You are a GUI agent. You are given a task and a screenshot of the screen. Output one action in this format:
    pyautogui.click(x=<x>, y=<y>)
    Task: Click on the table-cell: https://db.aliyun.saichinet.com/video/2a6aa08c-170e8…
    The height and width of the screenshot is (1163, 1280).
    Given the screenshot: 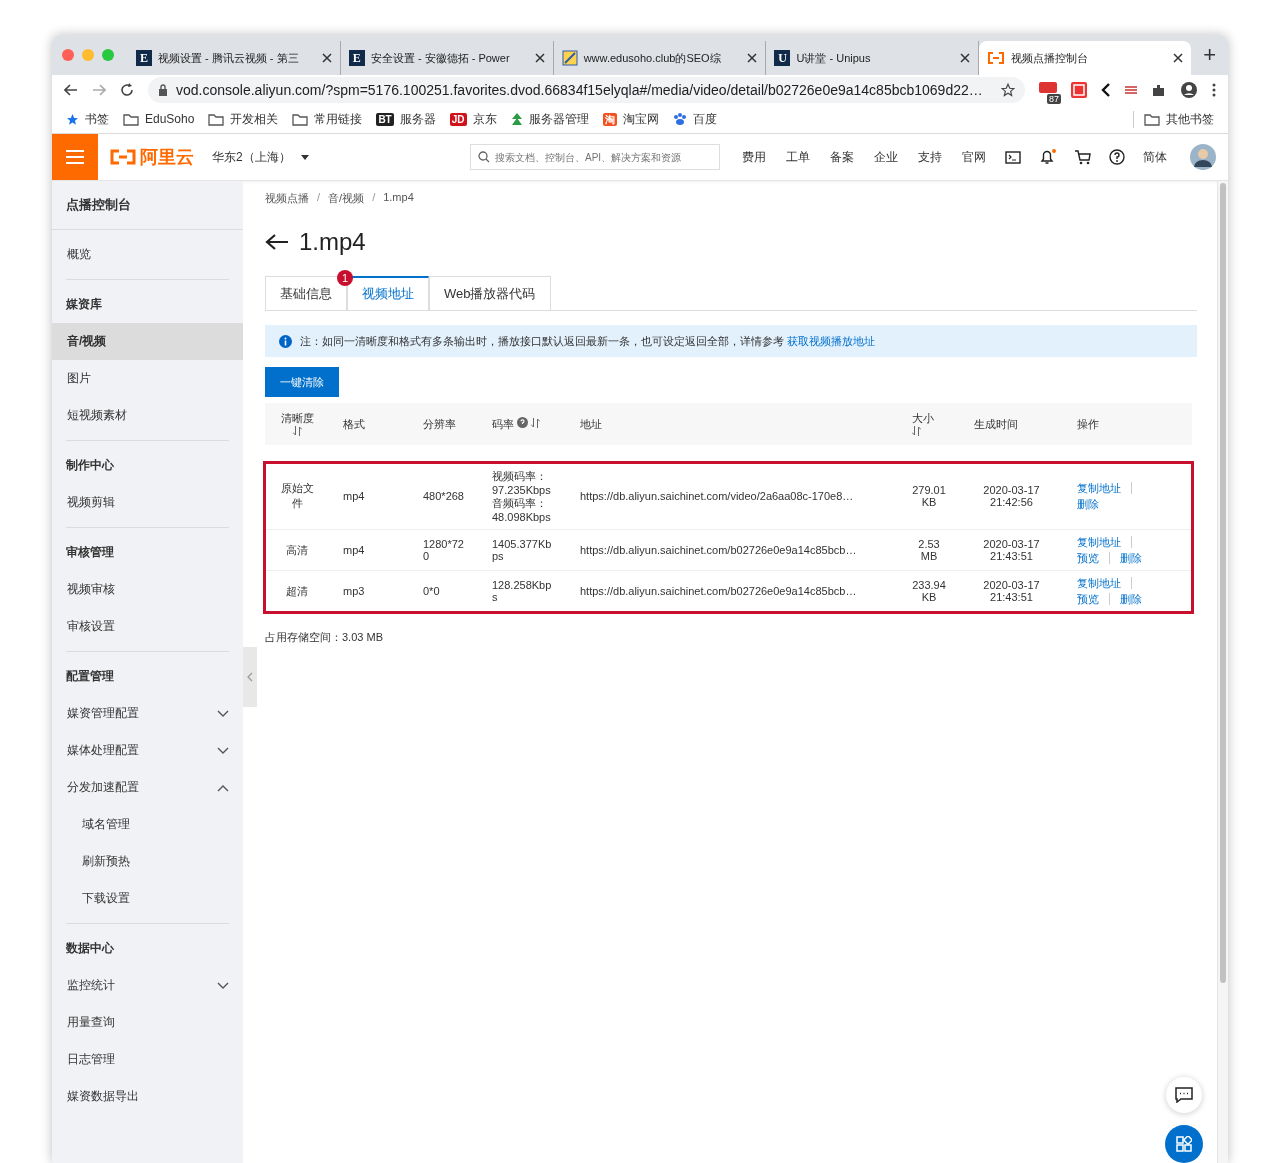 What is the action you would take?
    pyautogui.click(x=717, y=496)
    